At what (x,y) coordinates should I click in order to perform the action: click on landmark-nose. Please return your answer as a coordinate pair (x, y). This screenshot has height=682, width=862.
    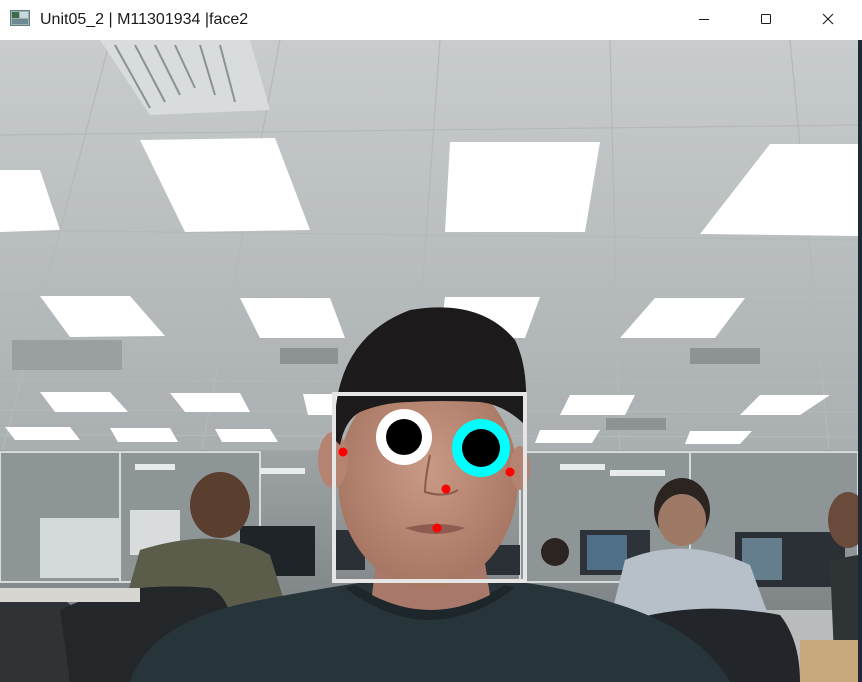
    Looking at the image, I should click on (446, 489).